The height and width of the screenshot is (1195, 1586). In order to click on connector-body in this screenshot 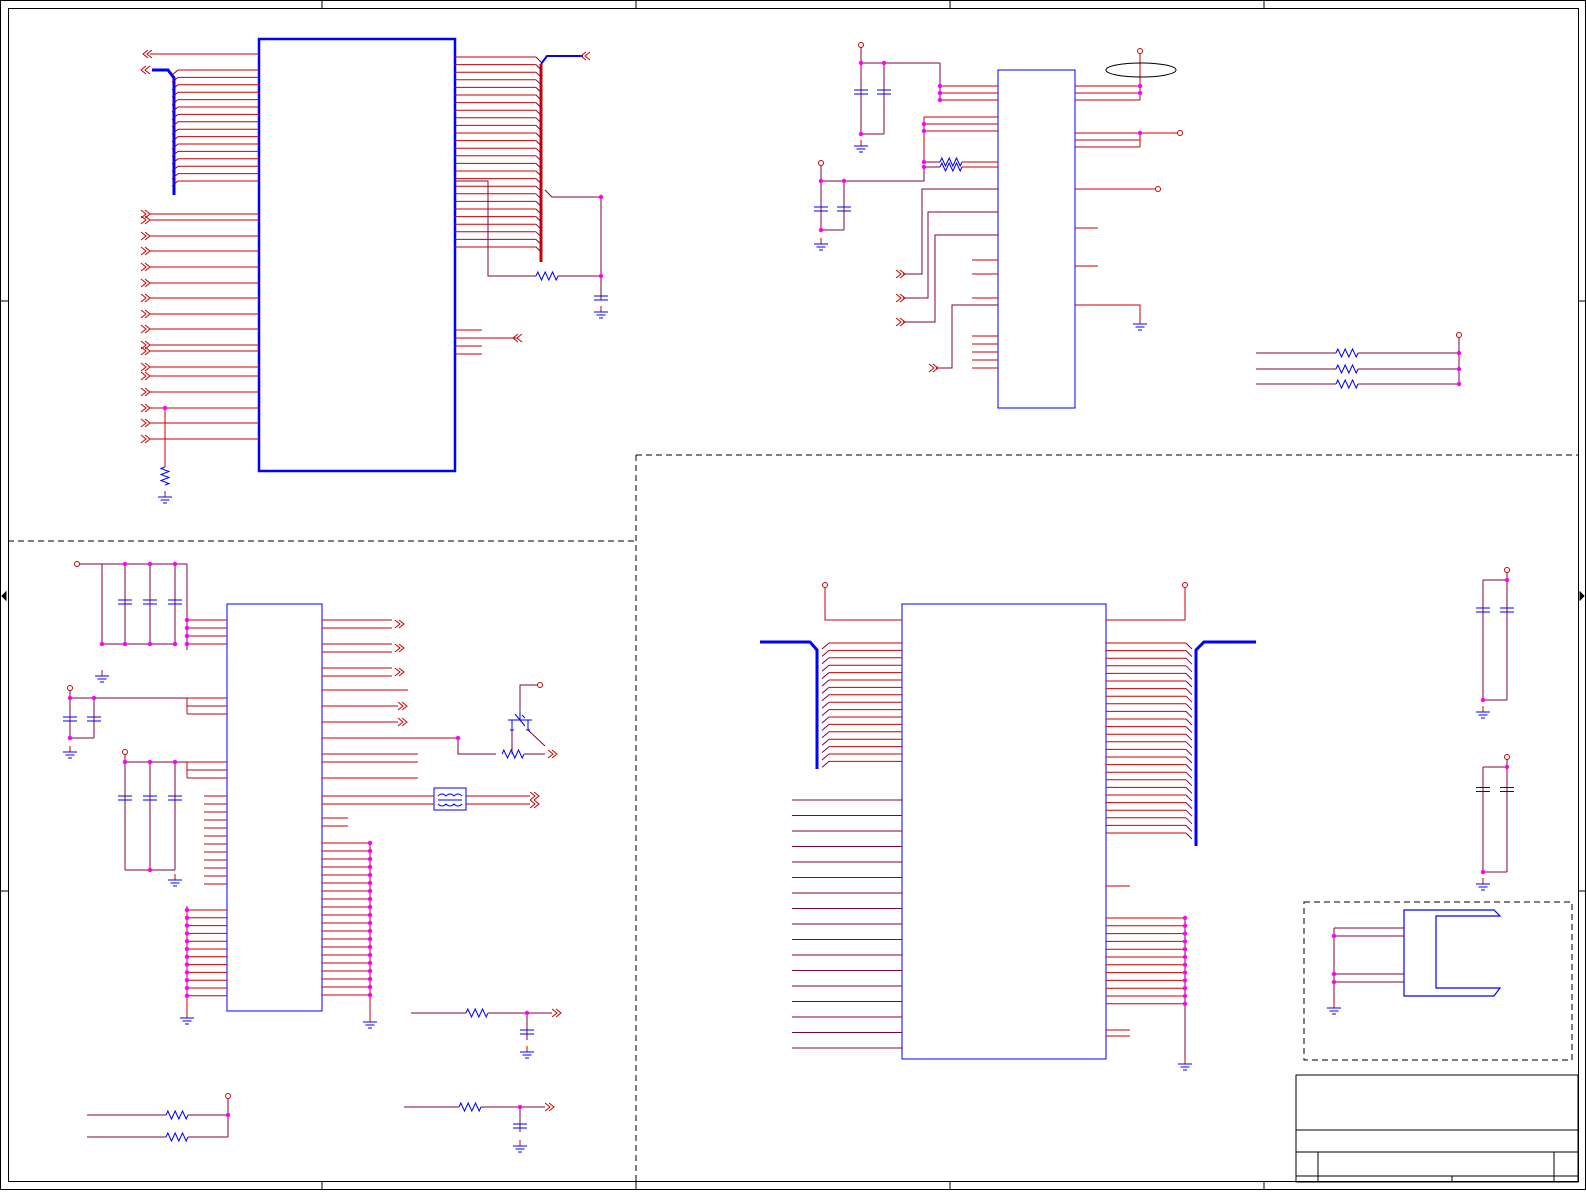, I will do `click(1452, 953)`.